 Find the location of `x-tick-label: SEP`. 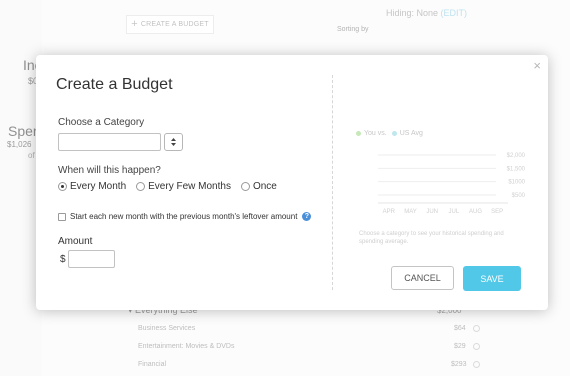

x-tick-label: SEP is located at coordinates (497, 212).